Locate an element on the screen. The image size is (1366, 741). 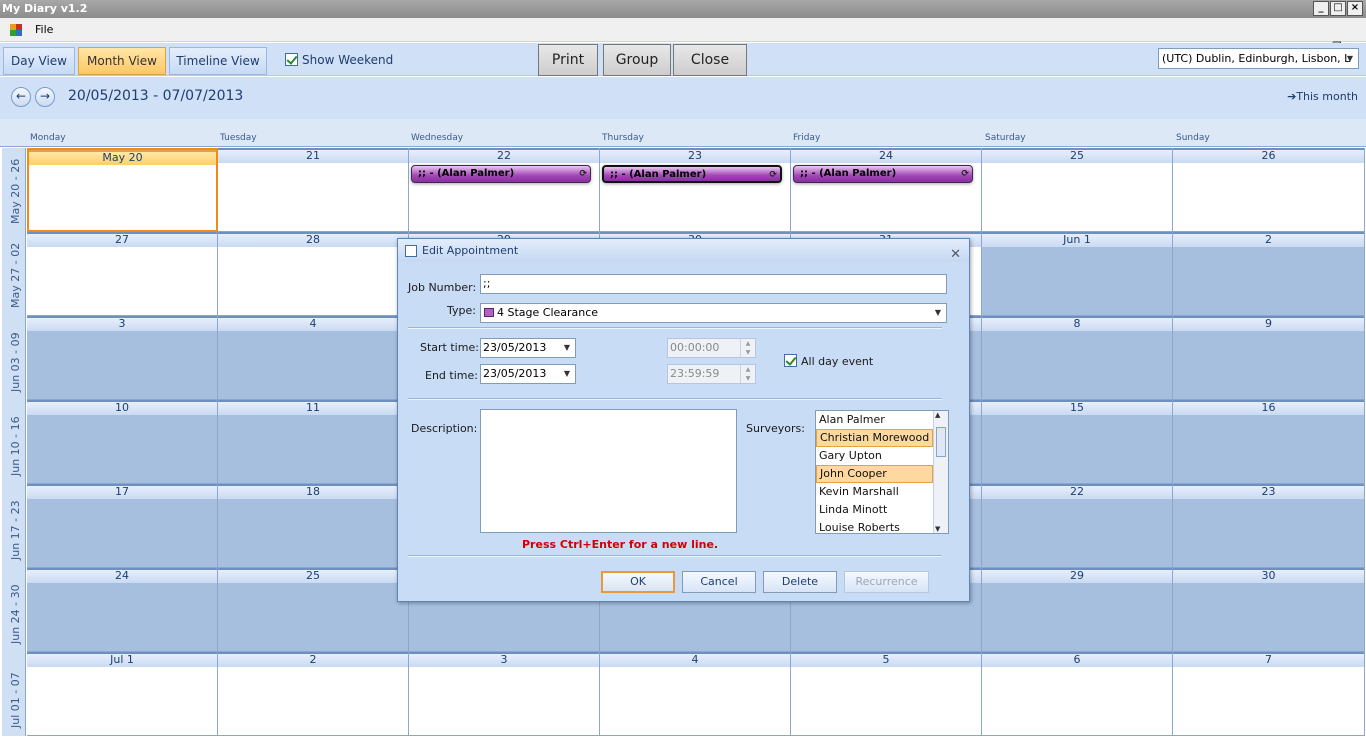
end-date-picker: 23/05/2013 ▼ is located at coordinates (528, 374).